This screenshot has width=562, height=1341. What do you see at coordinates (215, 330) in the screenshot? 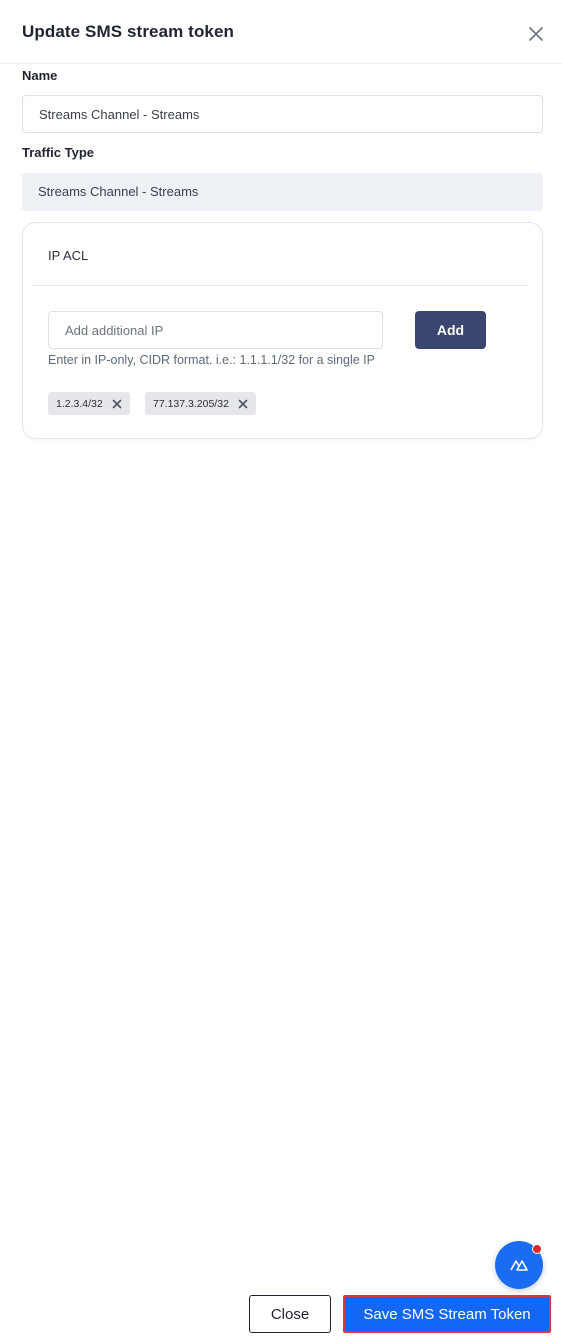
I see `add-ip-input` at bounding box center [215, 330].